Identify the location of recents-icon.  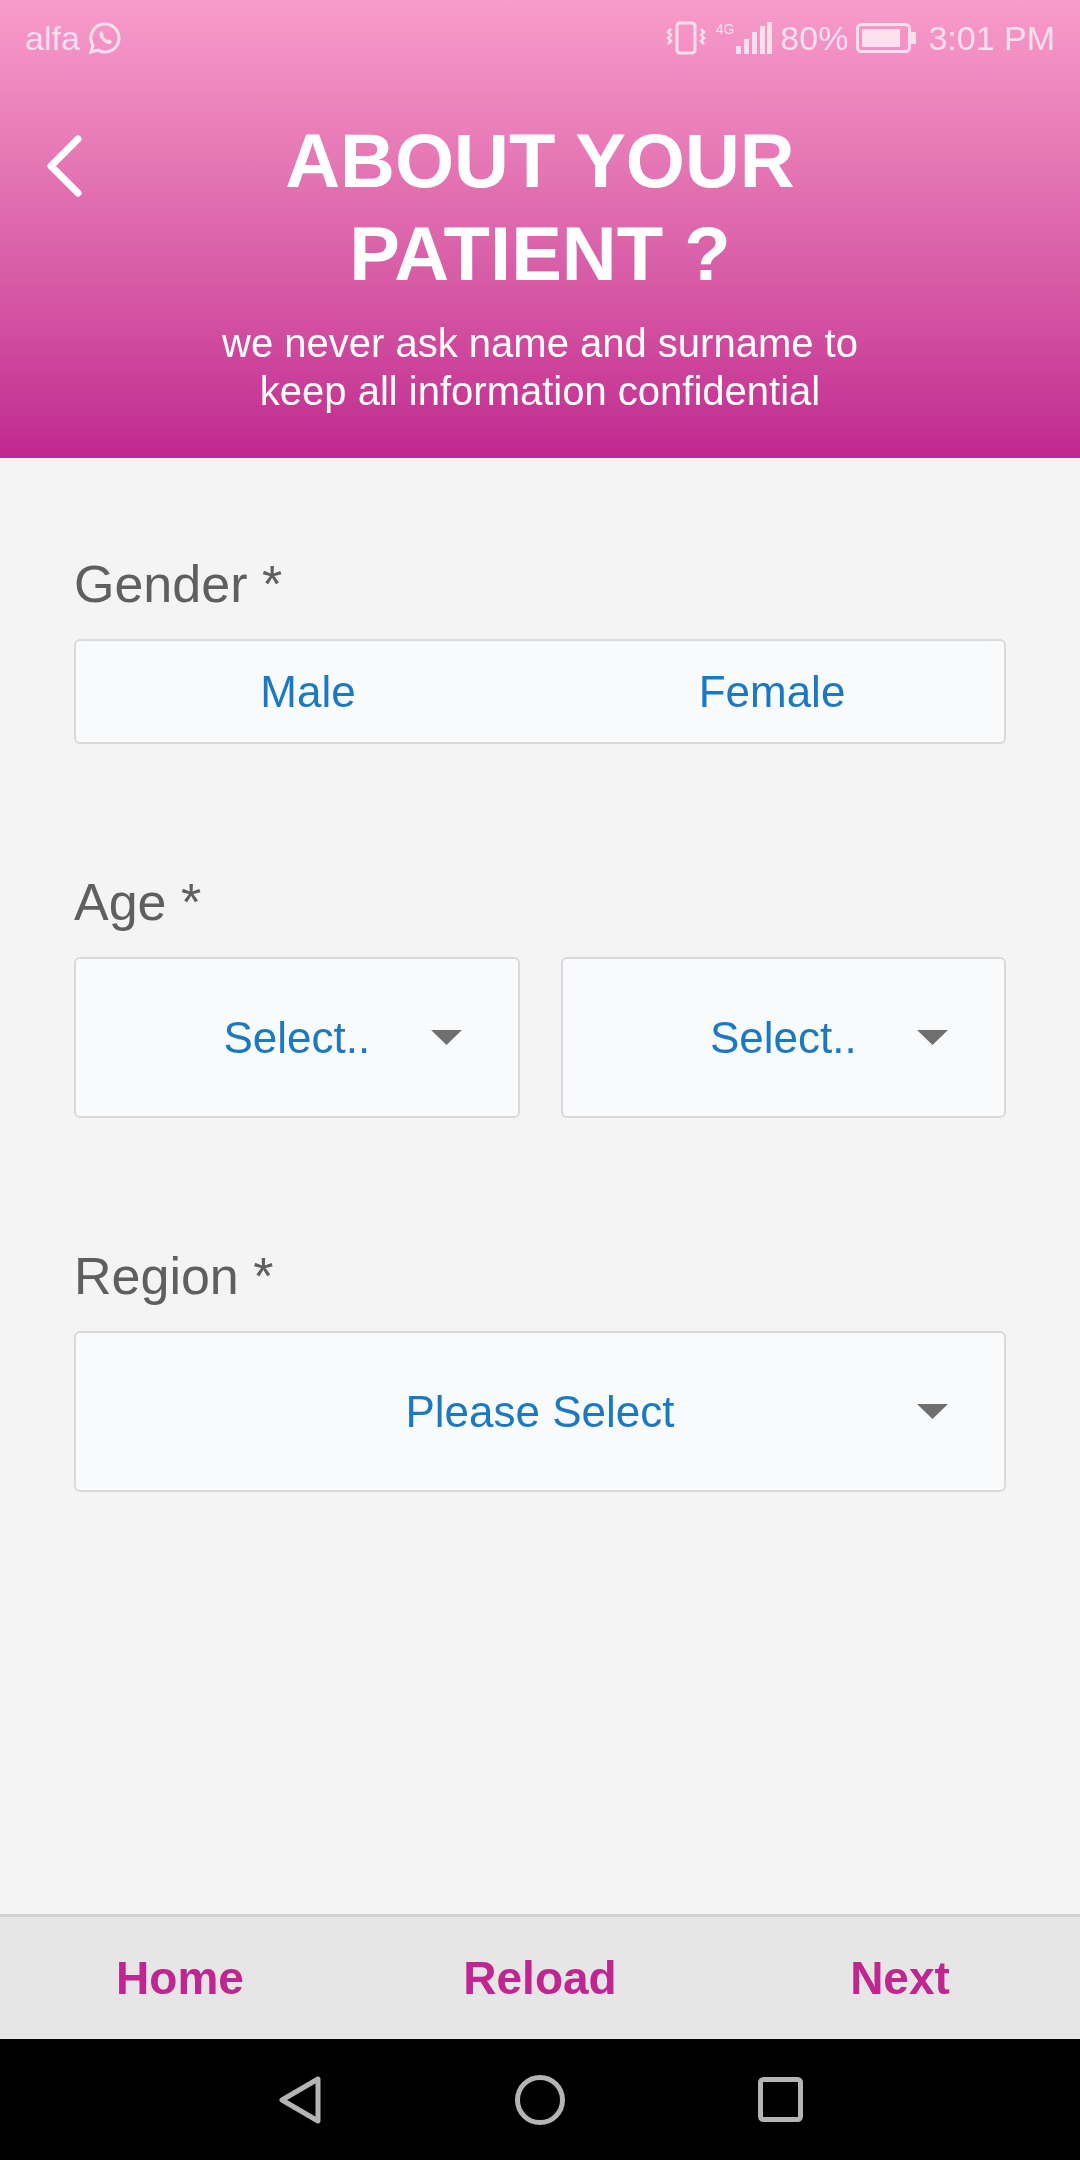
(780, 2099).